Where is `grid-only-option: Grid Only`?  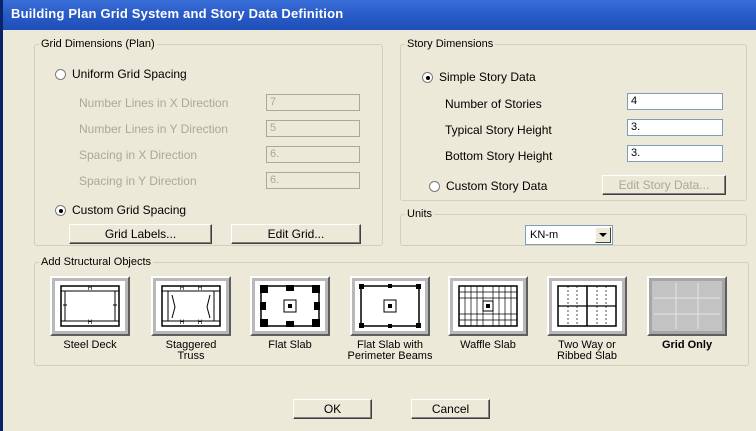
grid-only-option: Grid Only is located at coordinates (687, 316).